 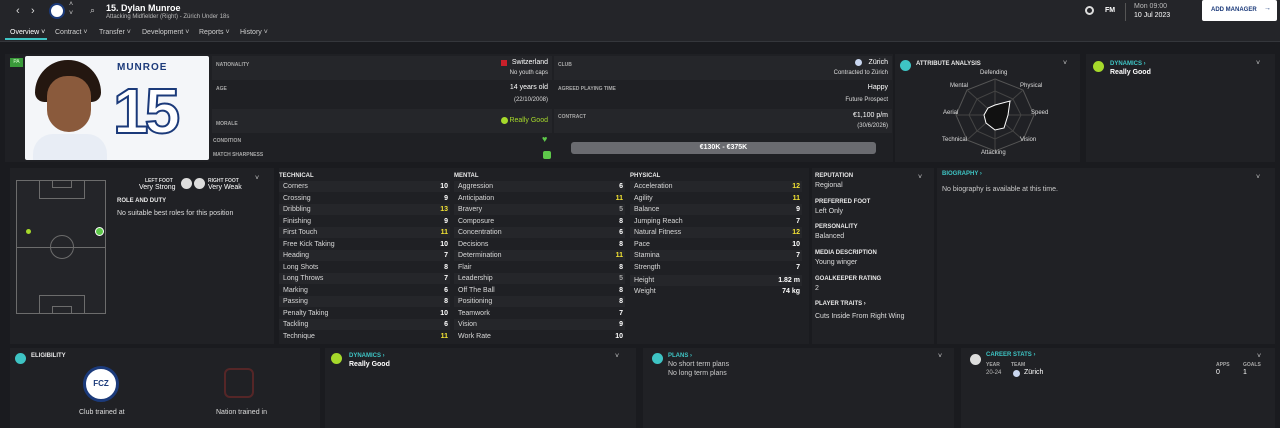 What do you see at coordinates (92, 10) in the screenshot?
I see `search-icon: ⌕` at bounding box center [92, 10].